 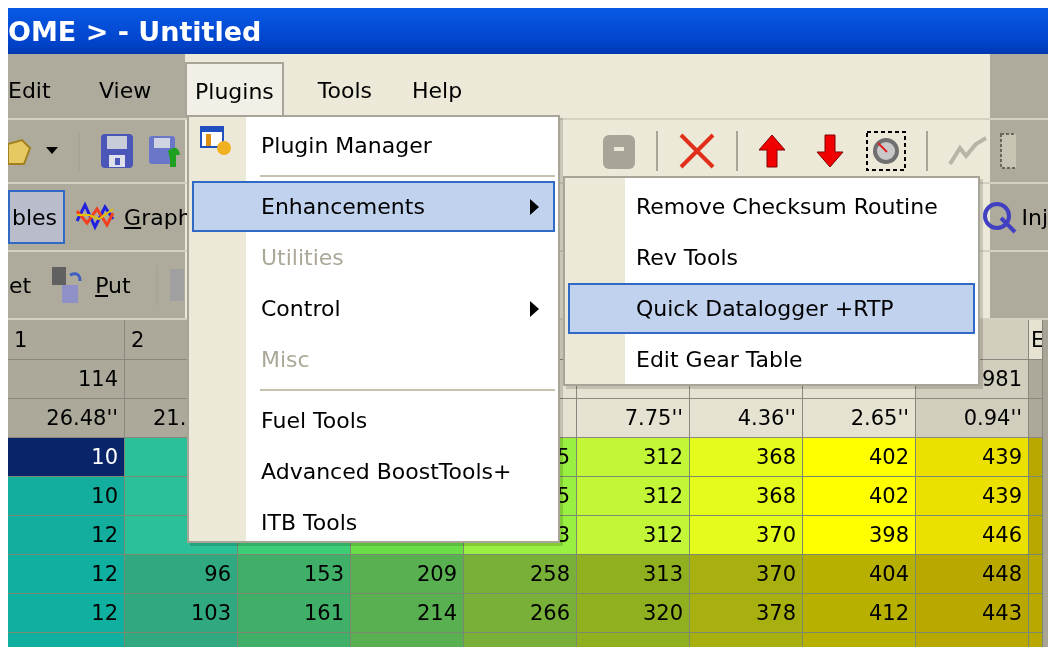 What do you see at coordinates (520, 613) in the screenshot?
I see `table-cell: 266` at bounding box center [520, 613].